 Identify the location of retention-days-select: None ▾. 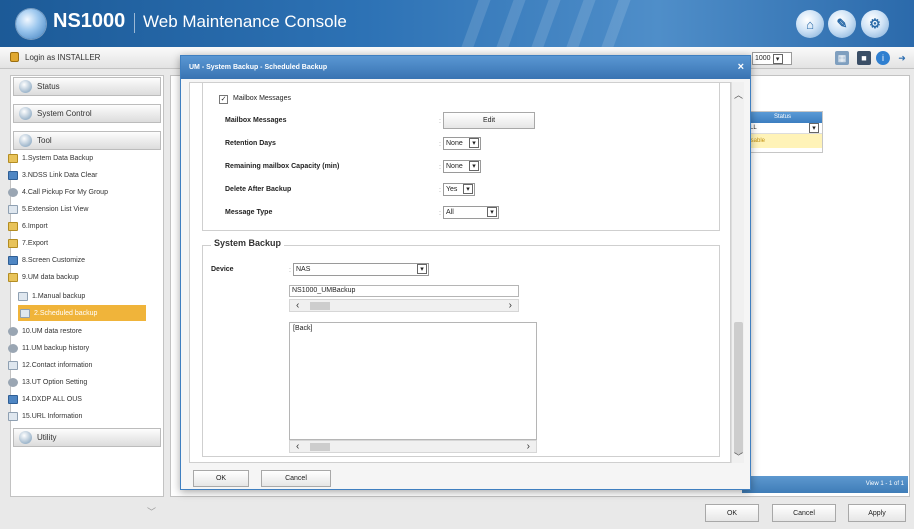
(462, 143).